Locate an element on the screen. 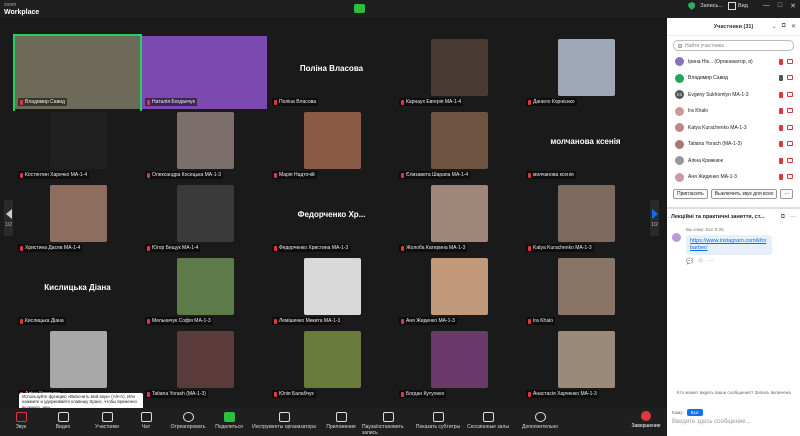 This screenshot has width=800, height=436. participant-row: Katya Kurachenko МА-1-3 is located at coordinates (734, 127).